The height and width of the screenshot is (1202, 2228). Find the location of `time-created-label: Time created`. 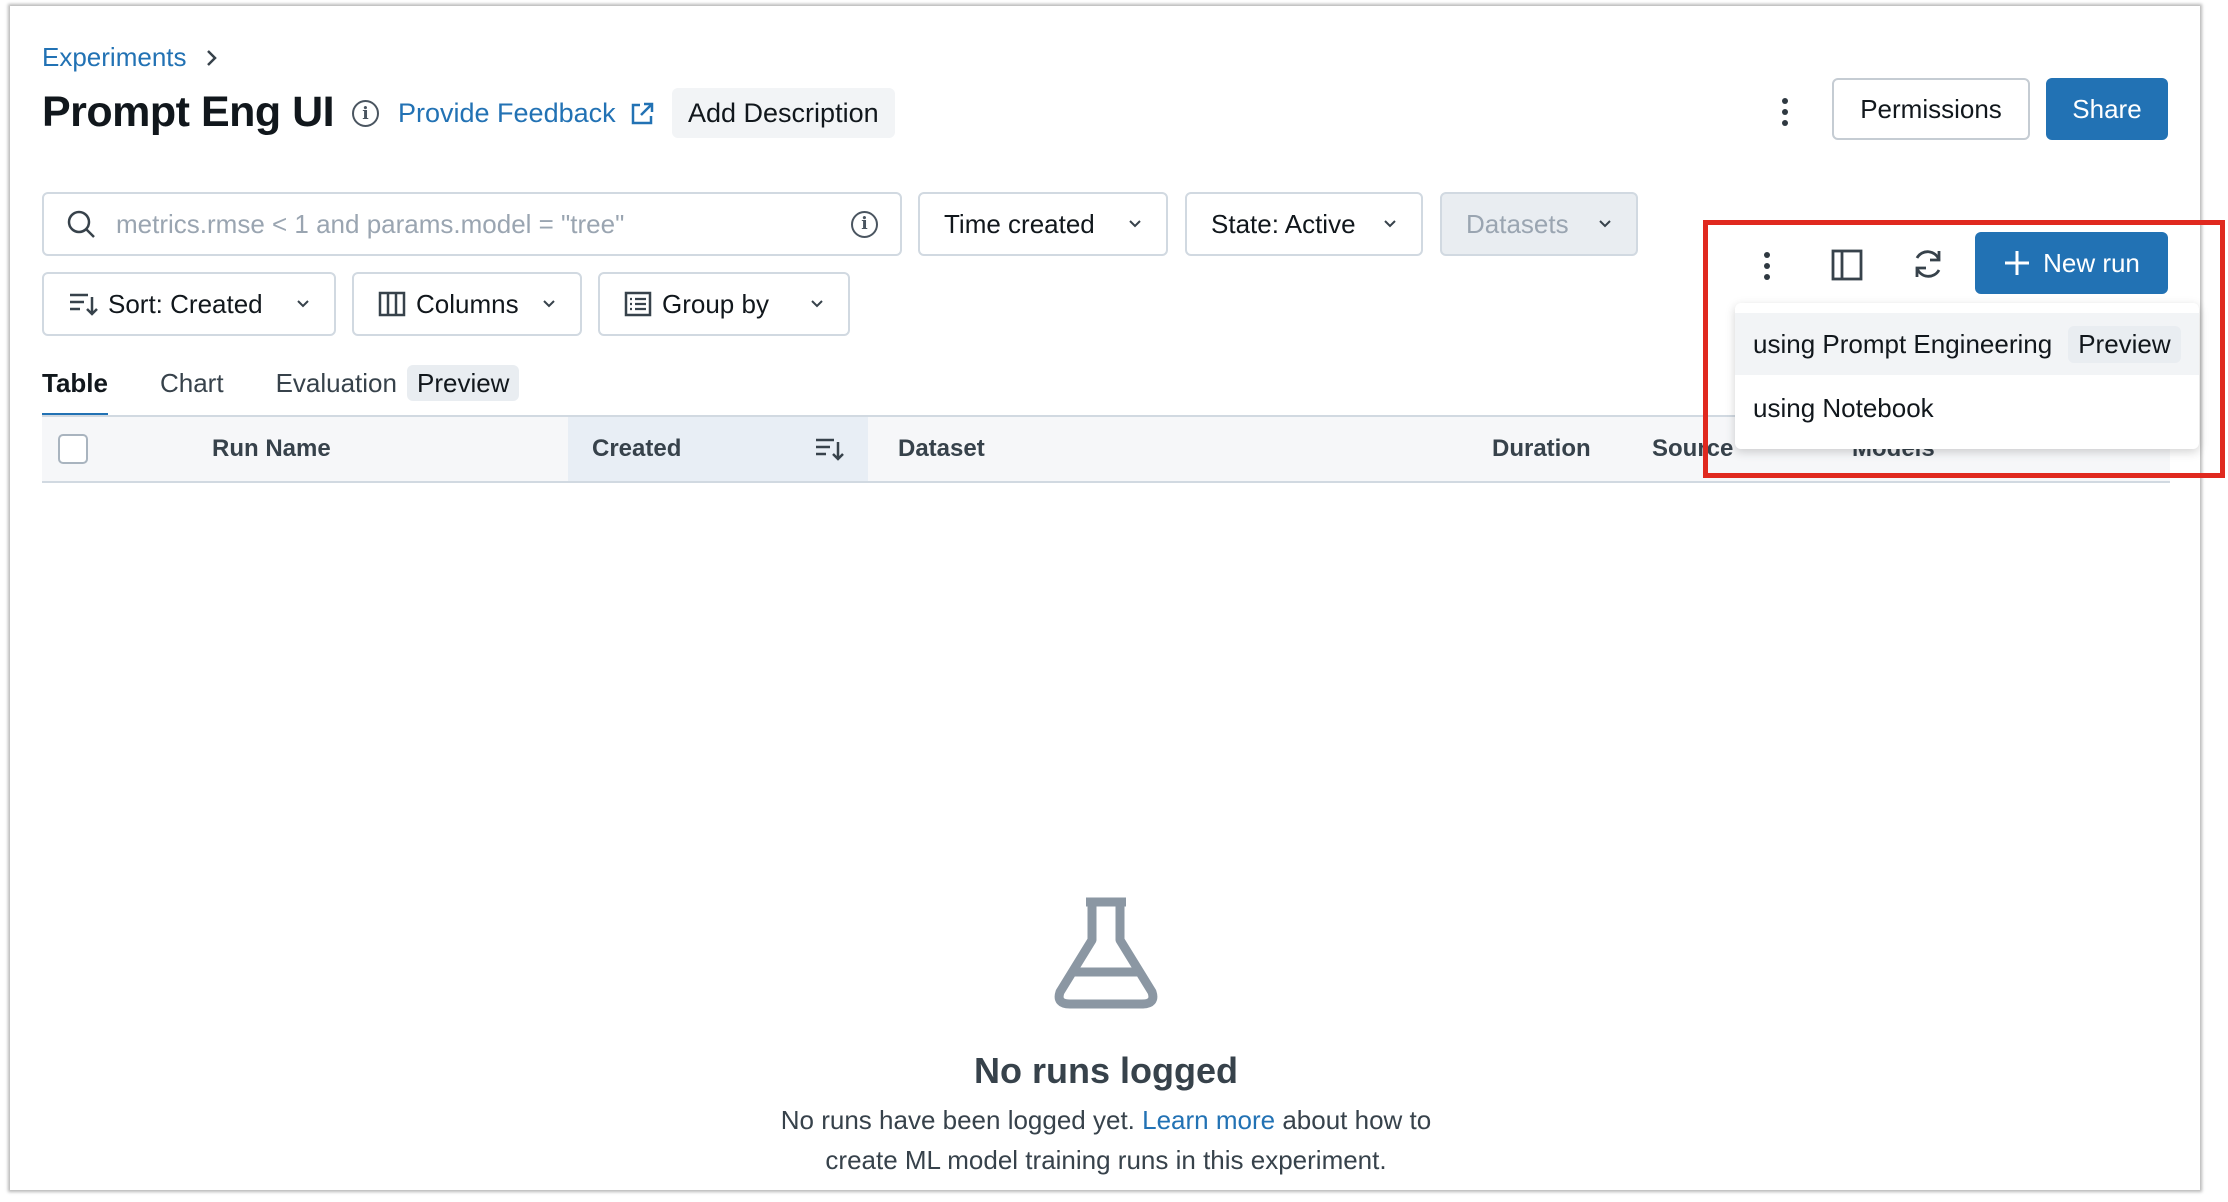

time-created-label: Time created is located at coordinates (1019, 223).